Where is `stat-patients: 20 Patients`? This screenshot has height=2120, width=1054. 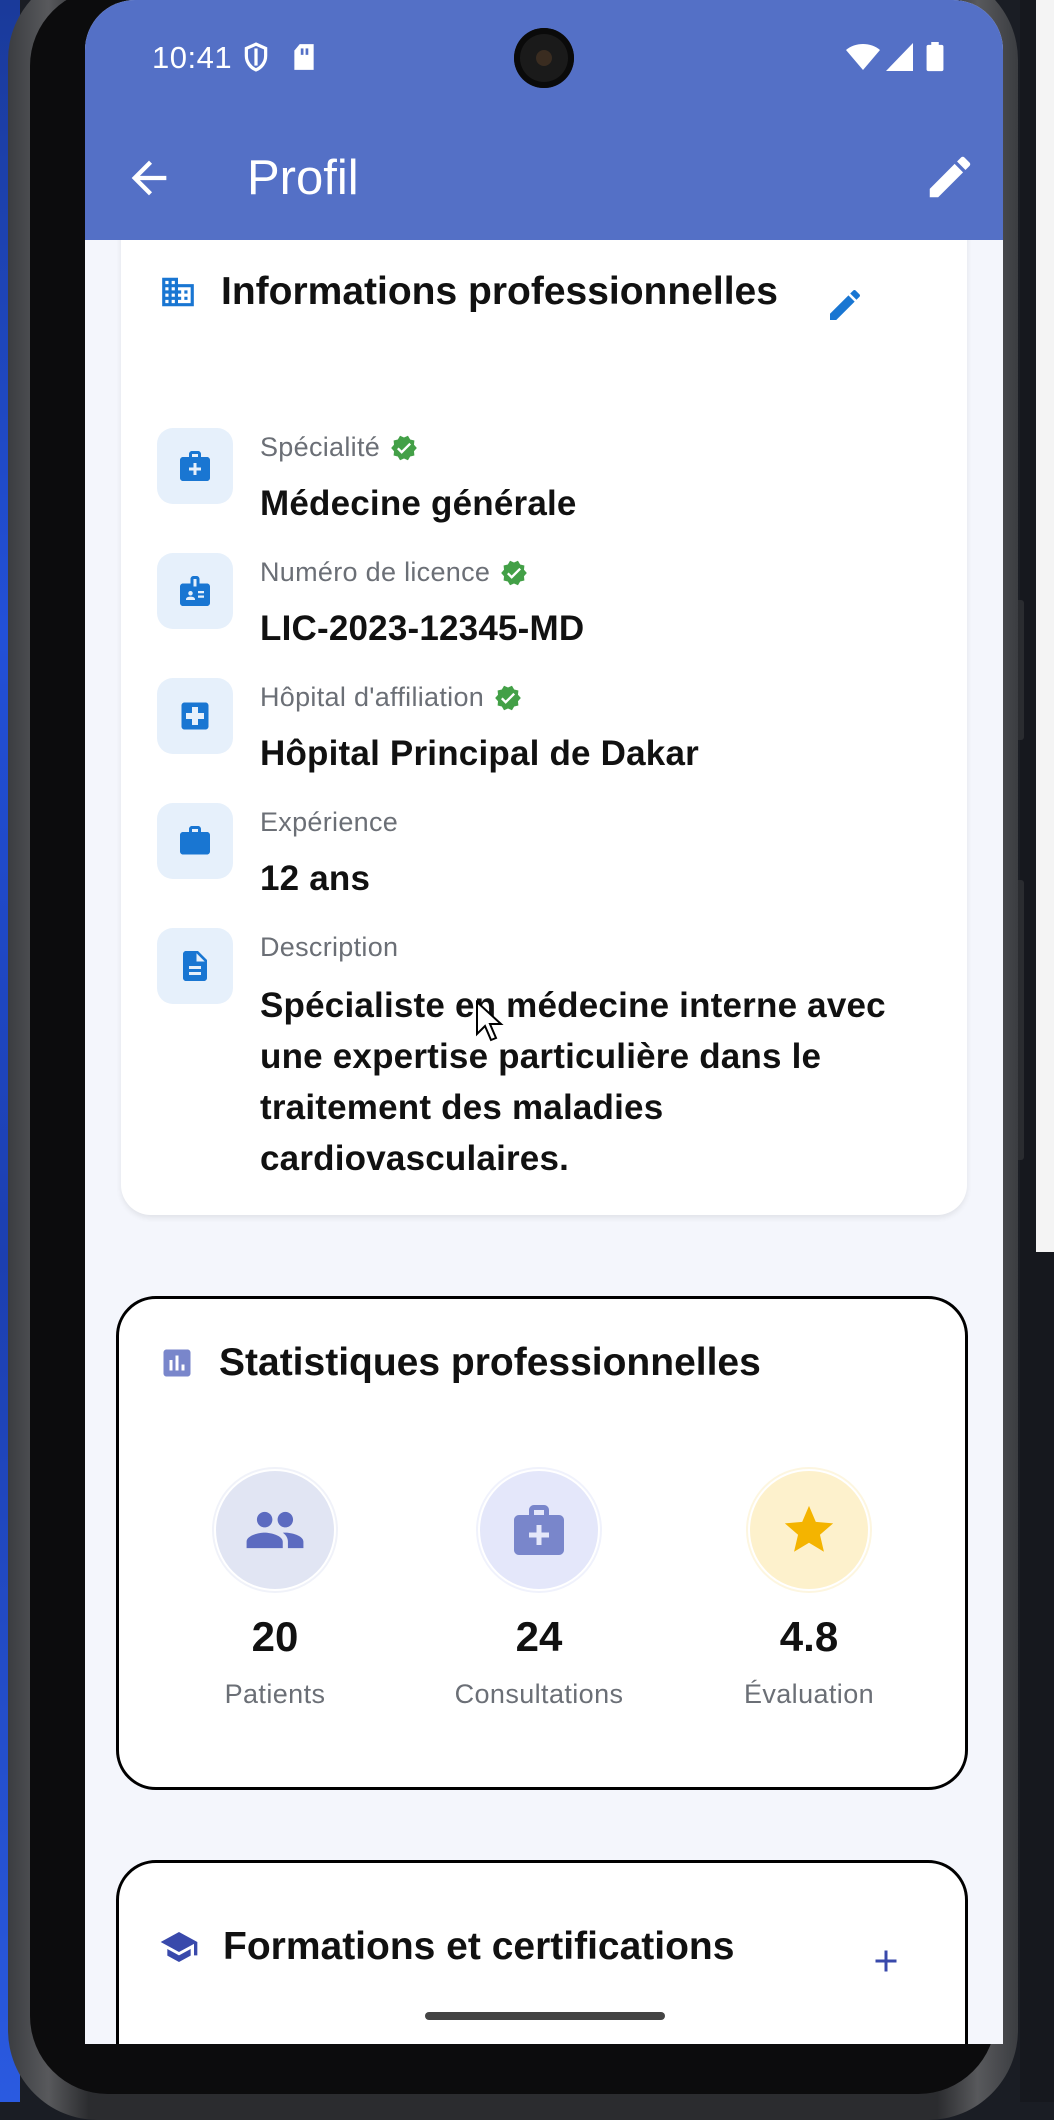 stat-patients: 20 Patients is located at coordinates (275, 1589).